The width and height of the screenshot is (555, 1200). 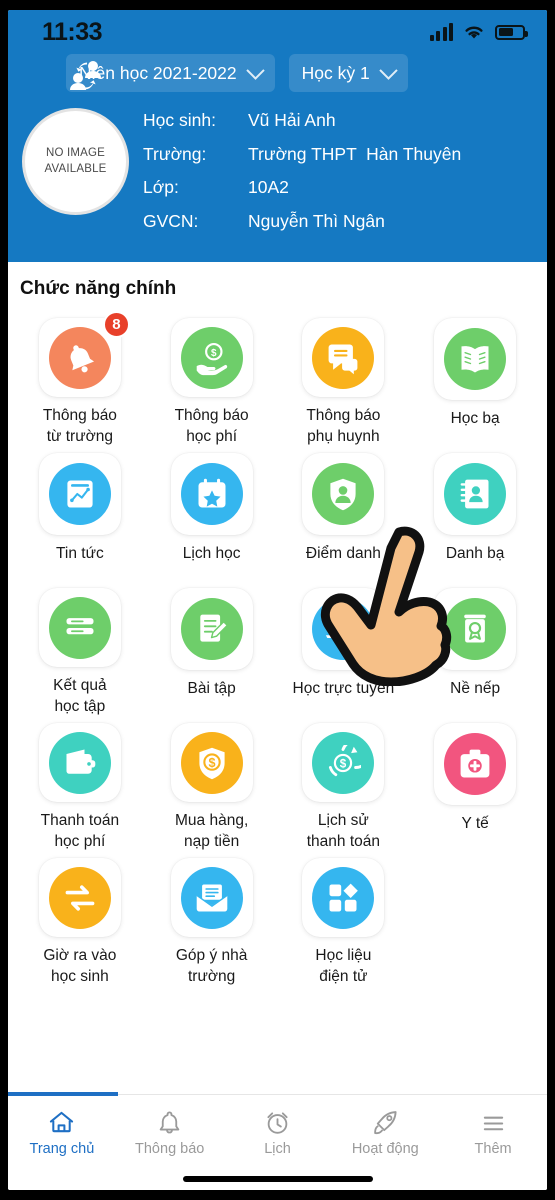 I want to click on online-class-icon, so click(x=343, y=629).